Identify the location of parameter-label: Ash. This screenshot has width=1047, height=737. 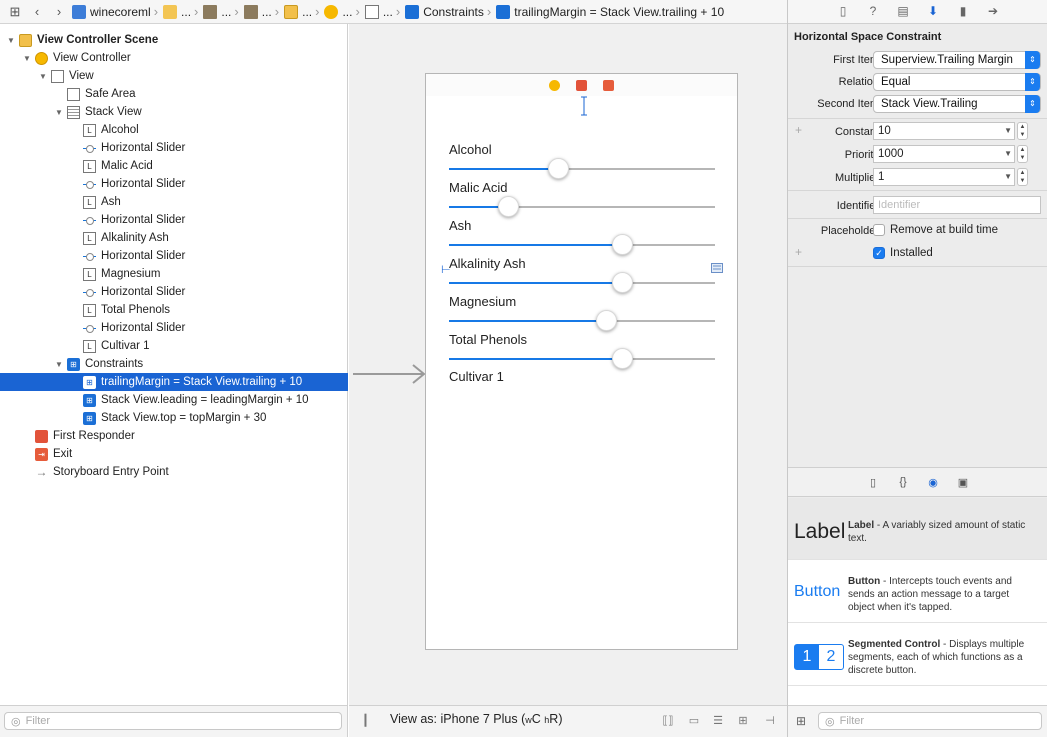
(460, 225).